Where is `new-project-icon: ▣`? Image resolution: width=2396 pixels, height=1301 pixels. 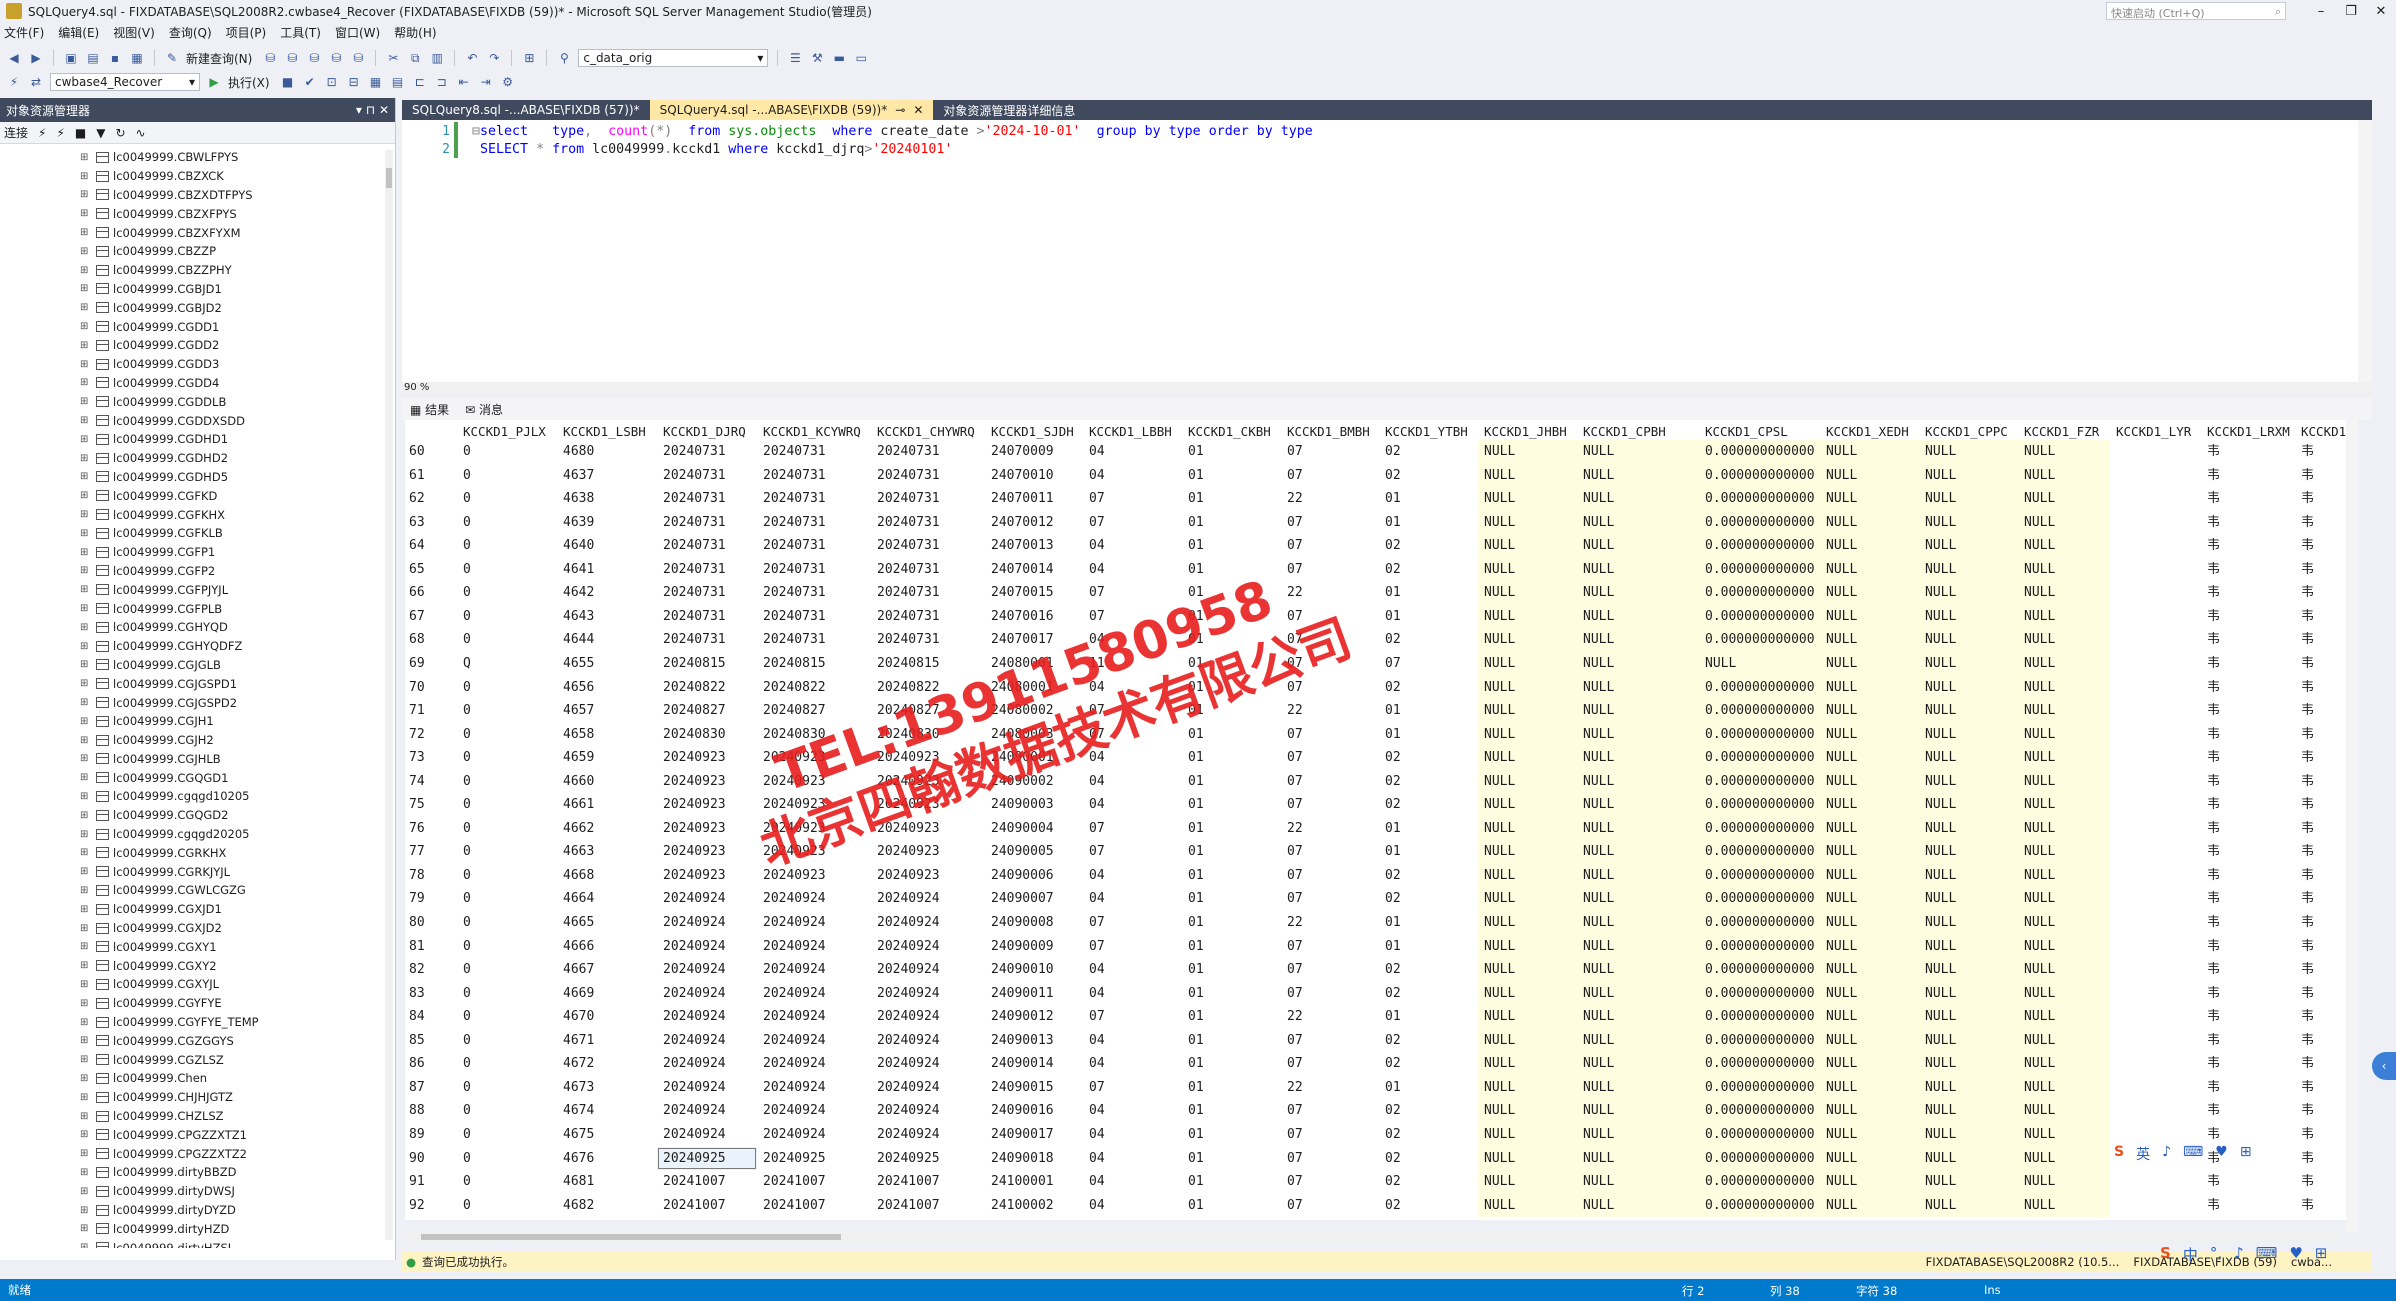
new-project-icon: ▣ is located at coordinates (71, 58).